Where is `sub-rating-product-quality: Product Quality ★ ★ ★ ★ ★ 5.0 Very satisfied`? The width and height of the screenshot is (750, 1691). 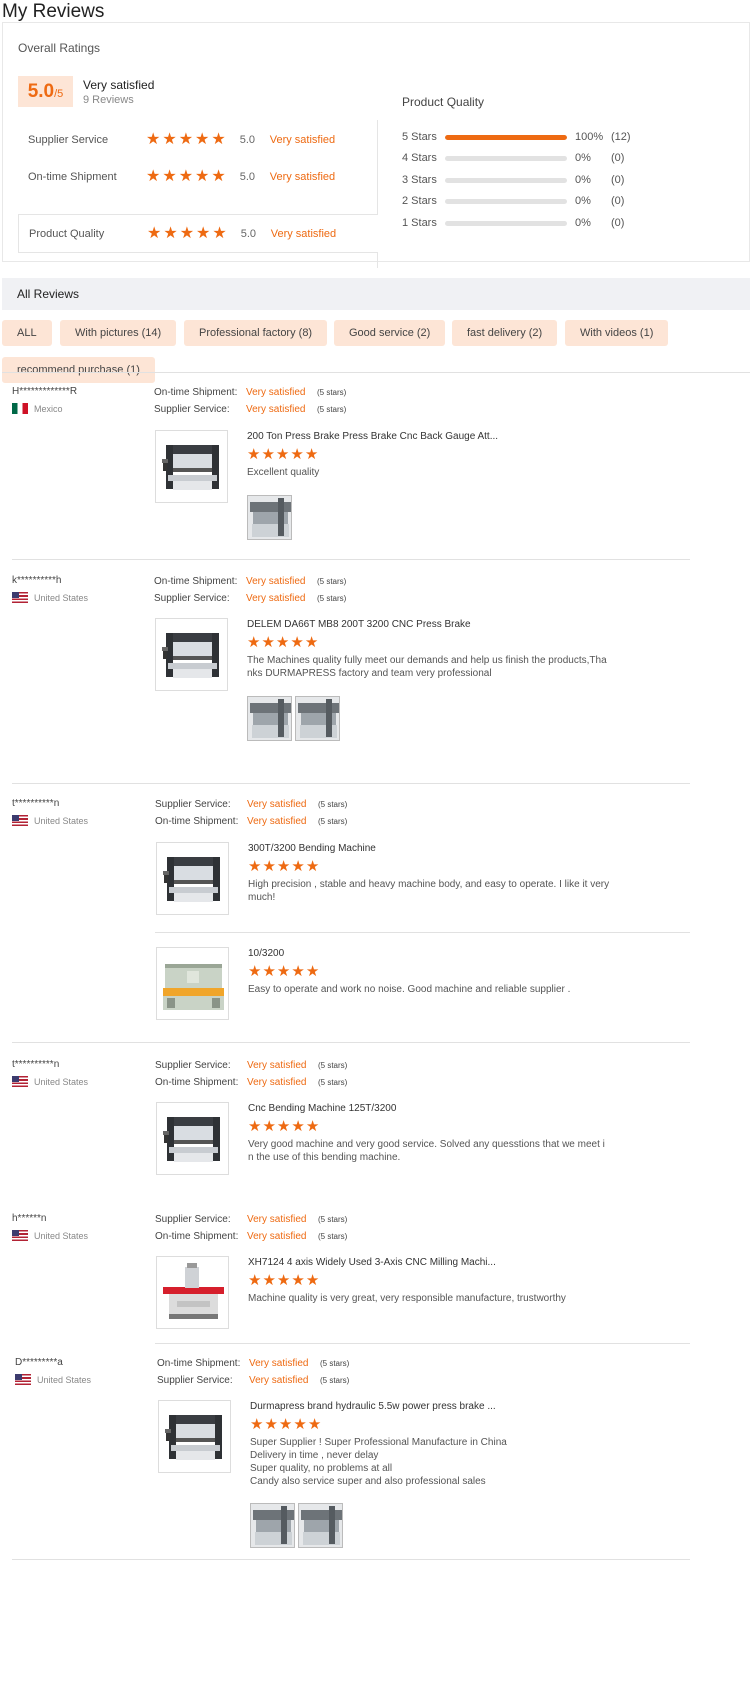 sub-rating-product-quality: Product Quality ★ ★ ★ ★ ★ 5.0 Very satisfied is located at coordinates (198, 233).